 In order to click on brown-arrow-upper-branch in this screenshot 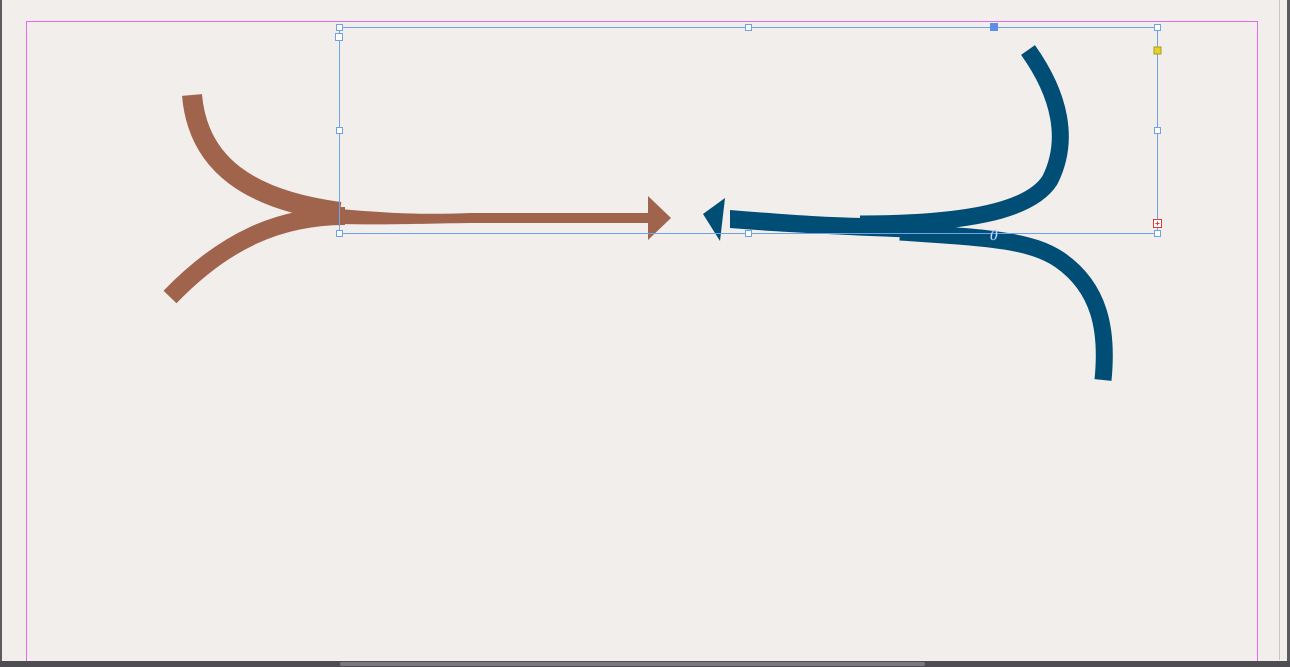, I will do `click(262, 157)`.